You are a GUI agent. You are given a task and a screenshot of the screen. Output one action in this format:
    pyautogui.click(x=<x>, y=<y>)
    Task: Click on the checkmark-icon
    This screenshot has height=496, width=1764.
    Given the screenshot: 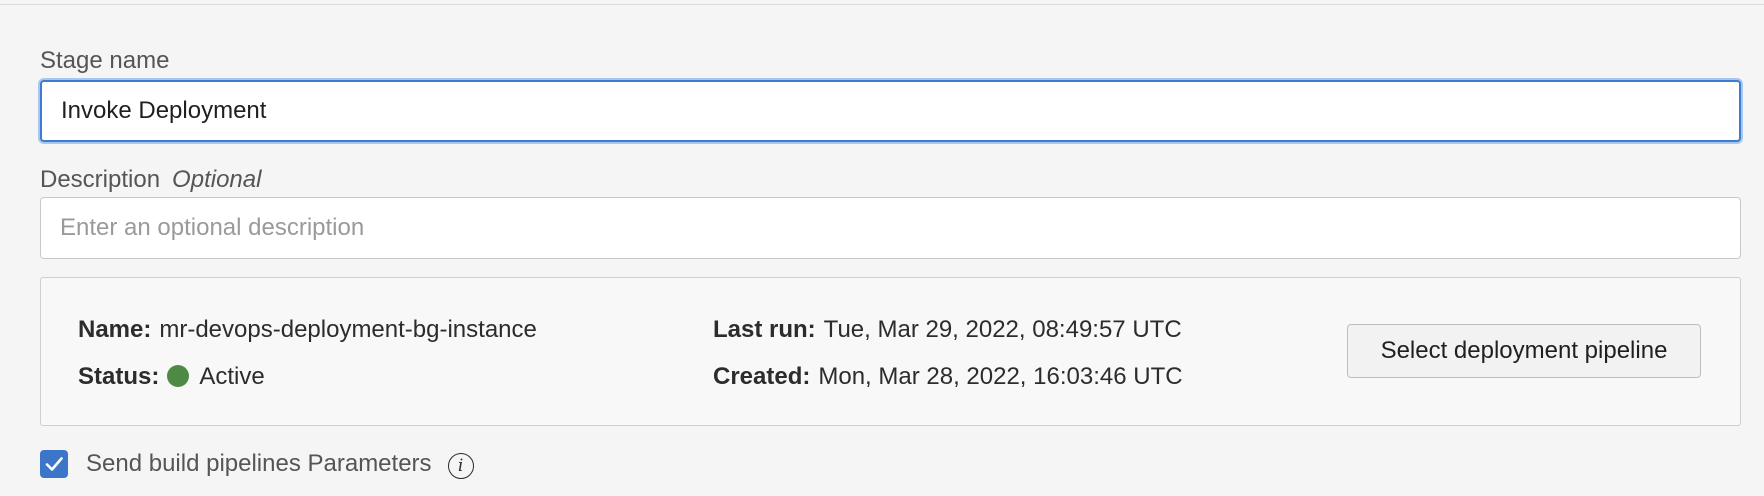 What is the action you would take?
    pyautogui.click(x=54, y=464)
    